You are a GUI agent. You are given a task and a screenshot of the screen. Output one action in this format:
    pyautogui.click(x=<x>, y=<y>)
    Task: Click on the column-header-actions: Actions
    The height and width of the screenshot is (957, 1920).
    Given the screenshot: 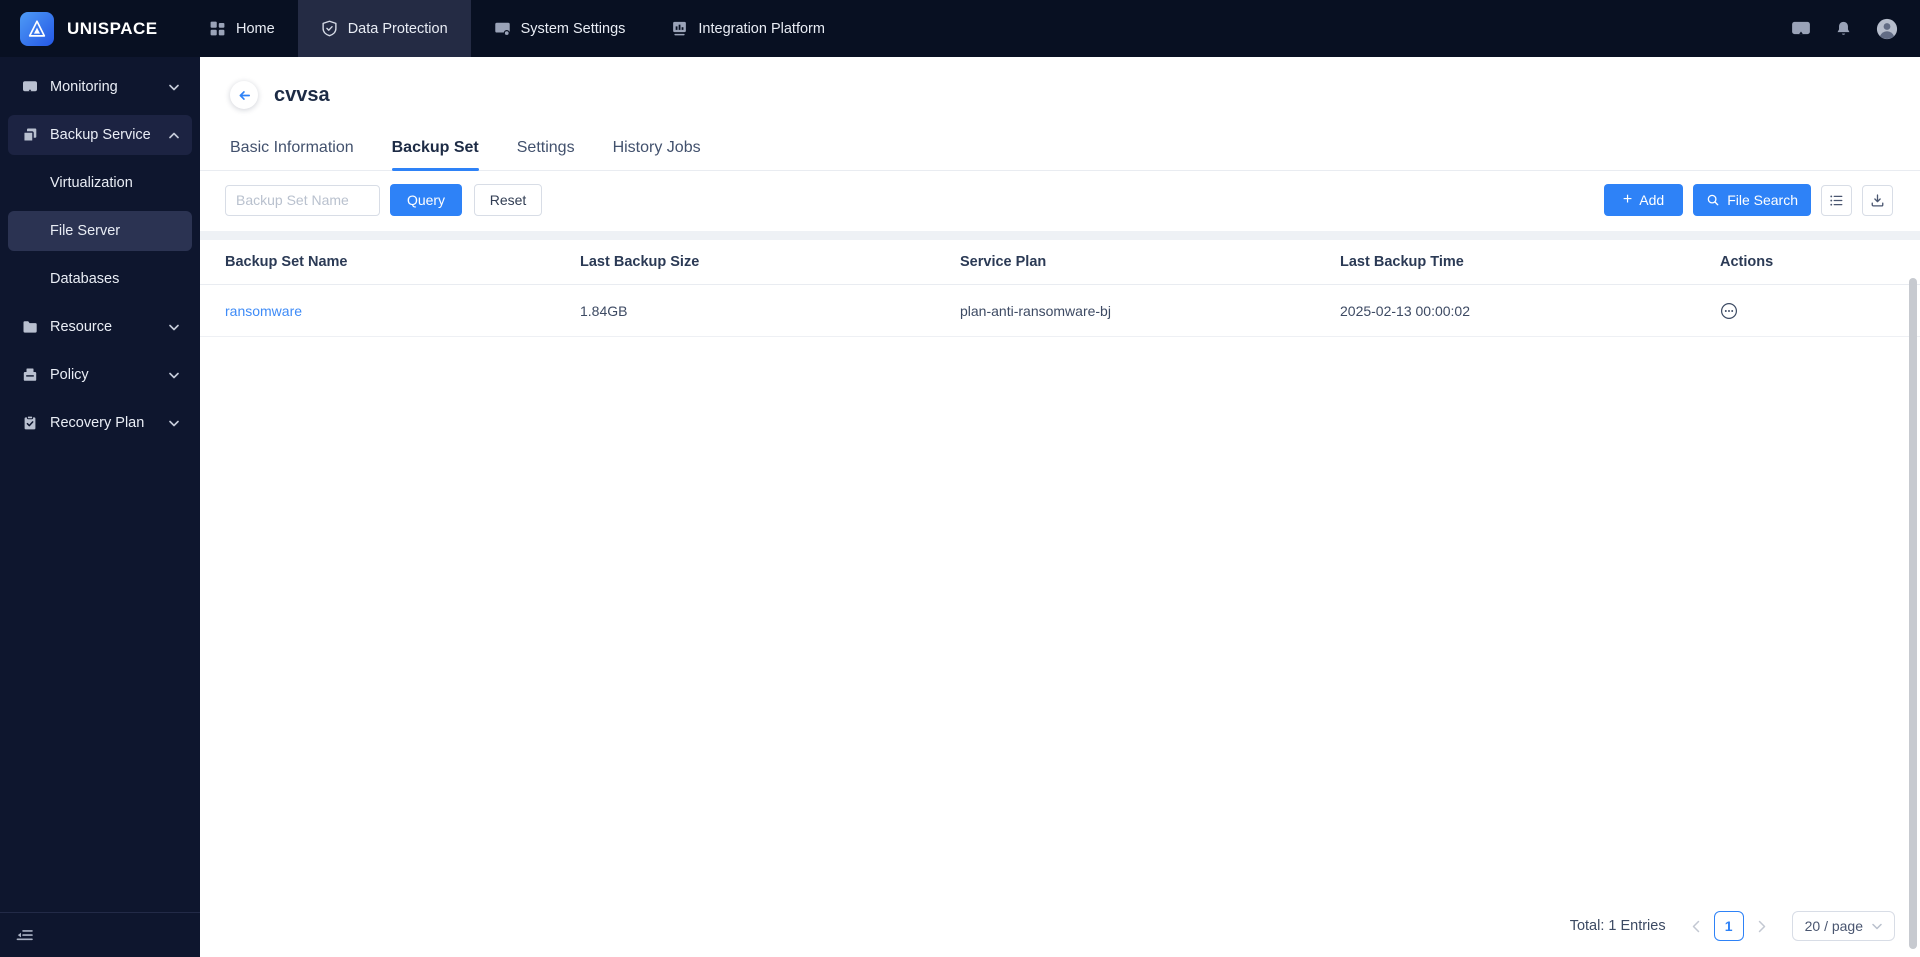 What is the action you would take?
    pyautogui.click(x=1747, y=262)
    